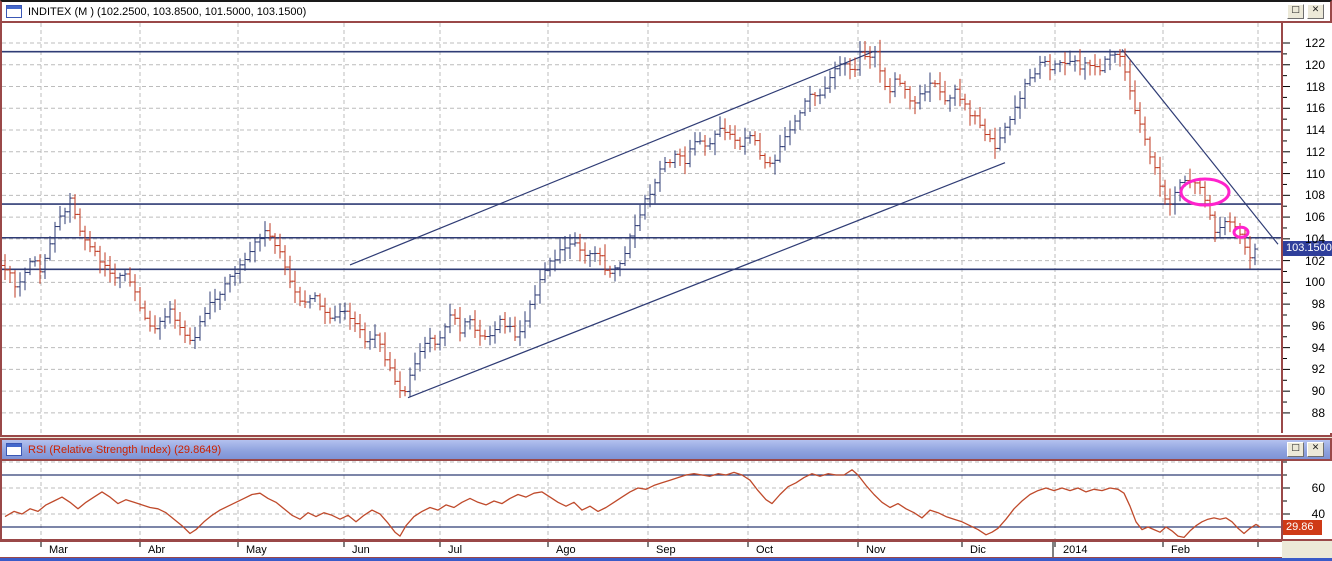  Describe the element at coordinates (256, 550) in the screenshot. I see `month-label: May` at that location.